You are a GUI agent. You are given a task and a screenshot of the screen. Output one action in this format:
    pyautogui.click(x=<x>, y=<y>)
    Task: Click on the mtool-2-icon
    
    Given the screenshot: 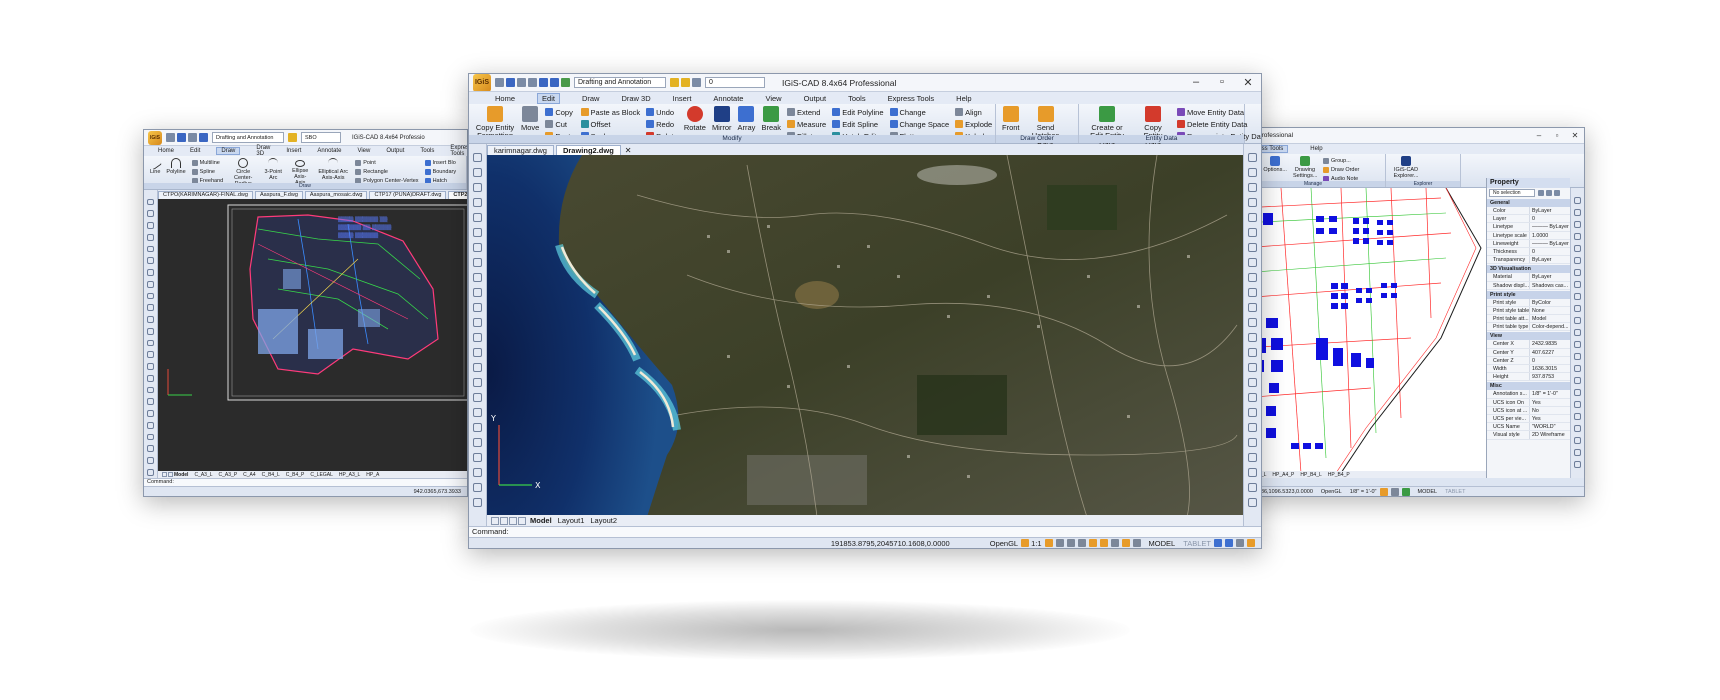 What is the action you would take?
    pyautogui.click(x=1252, y=172)
    